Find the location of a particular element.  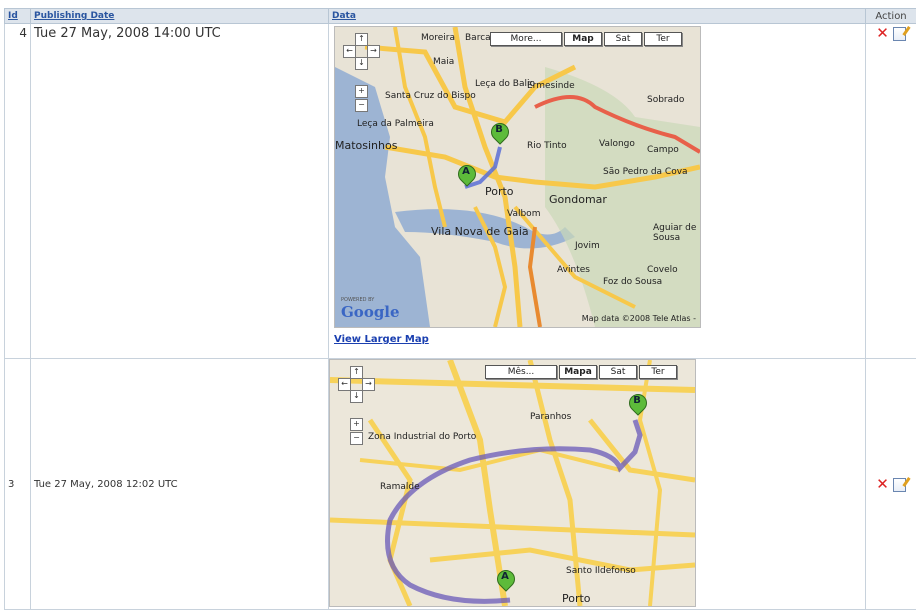

map-place-label: Gondomar is located at coordinates (578, 199).